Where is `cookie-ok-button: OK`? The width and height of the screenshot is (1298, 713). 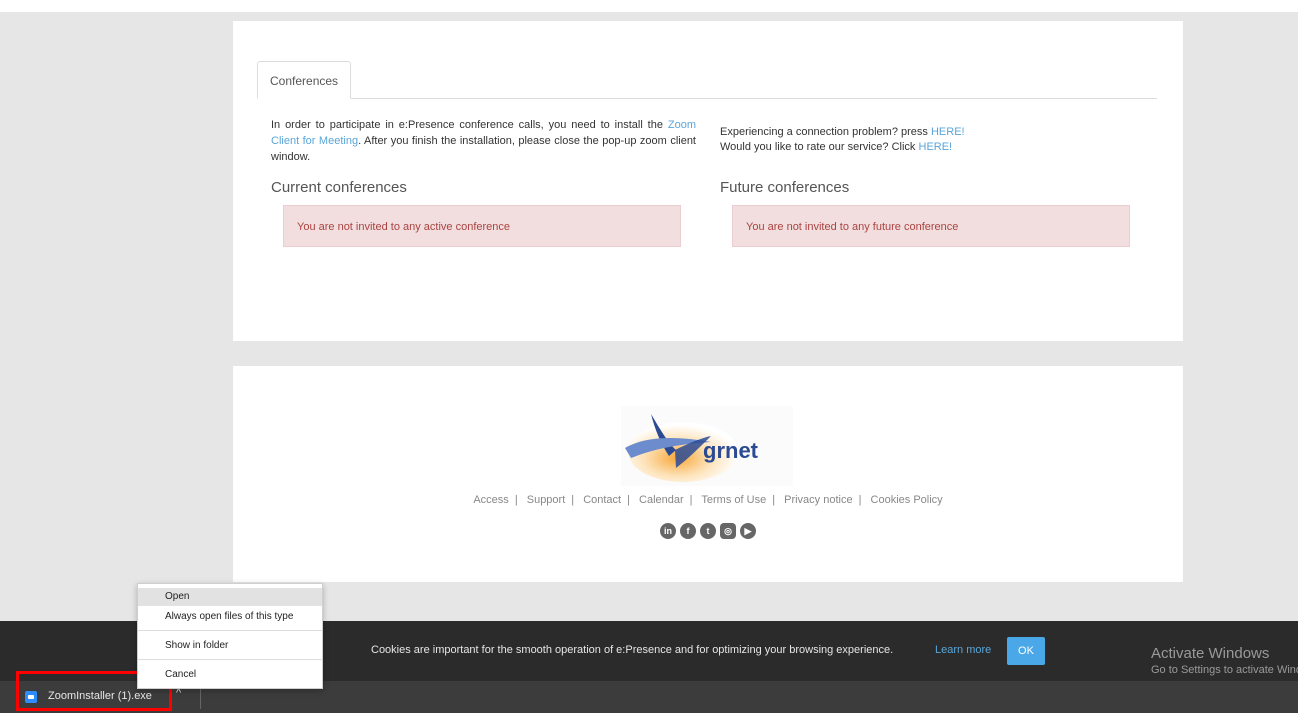
cookie-ok-button: OK is located at coordinates (1026, 651).